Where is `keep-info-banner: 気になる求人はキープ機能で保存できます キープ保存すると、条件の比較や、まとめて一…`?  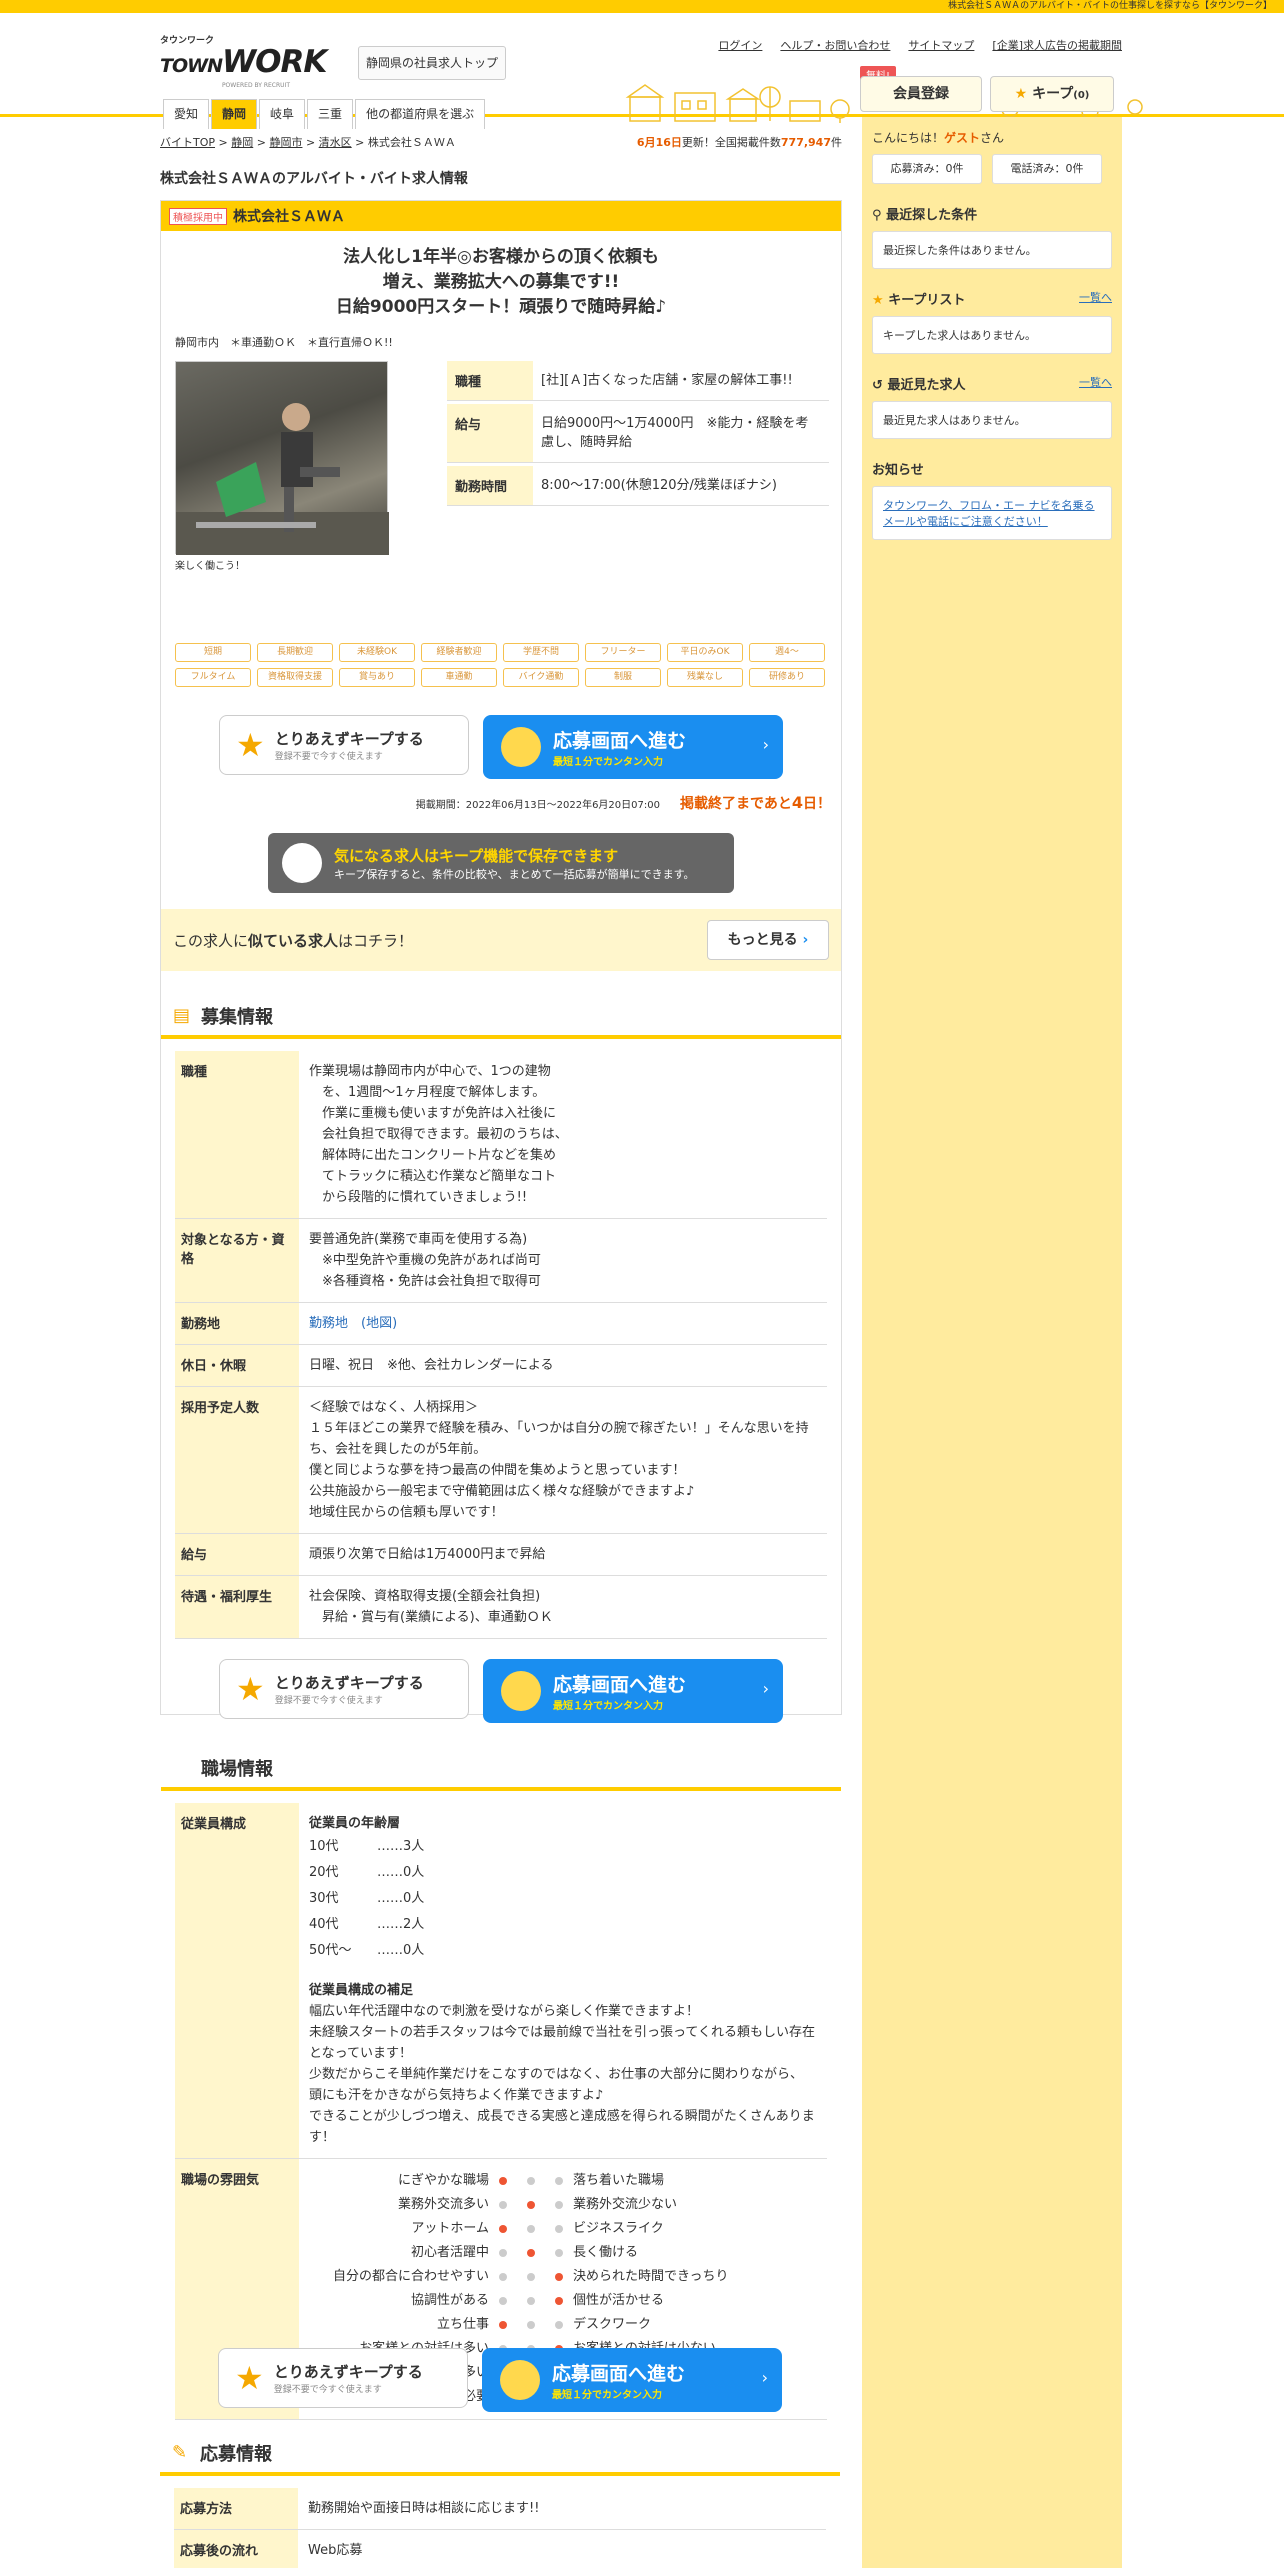
keep-info-banner: 気になる求人はキープ機能で保存できます キープ保存すると、条件の比較や、まとめて一… is located at coordinates (501, 863).